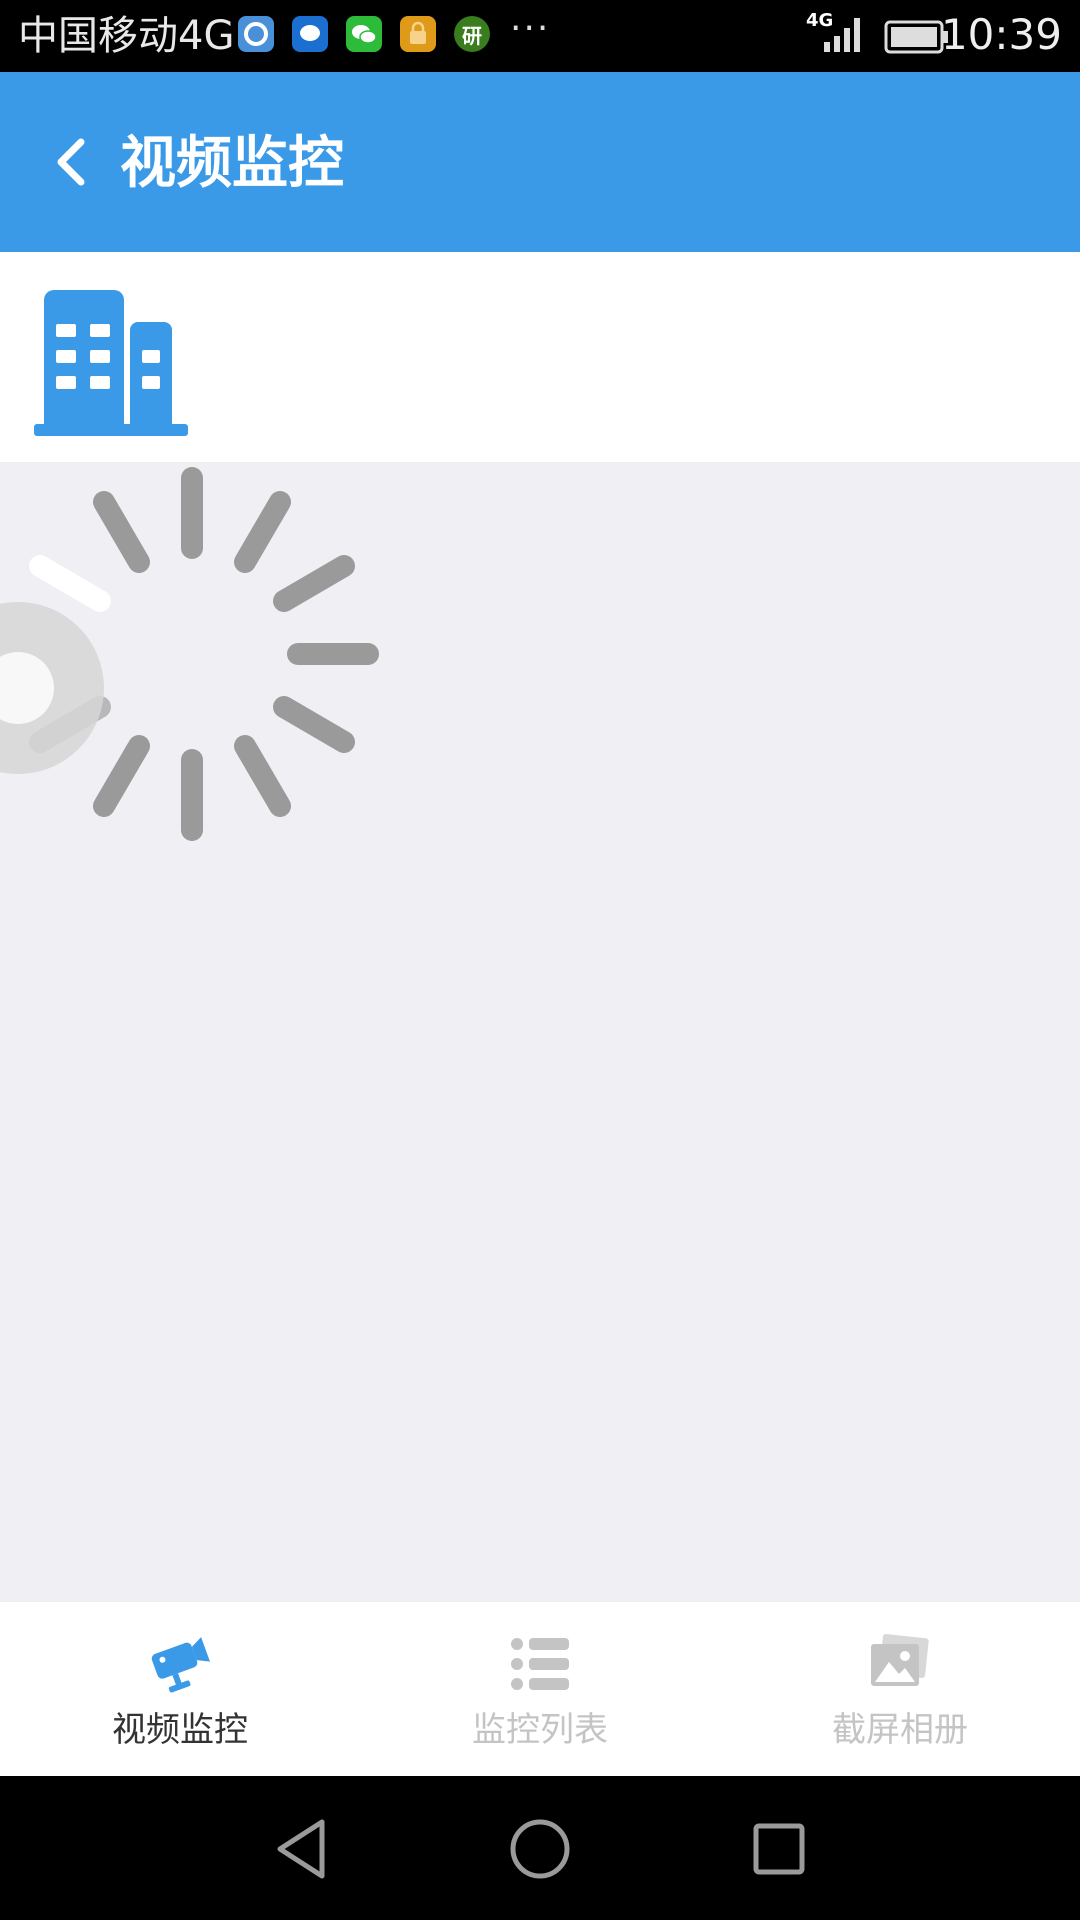  What do you see at coordinates (111, 363) in the screenshot?
I see `building-icon` at bounding box center [111, 363].